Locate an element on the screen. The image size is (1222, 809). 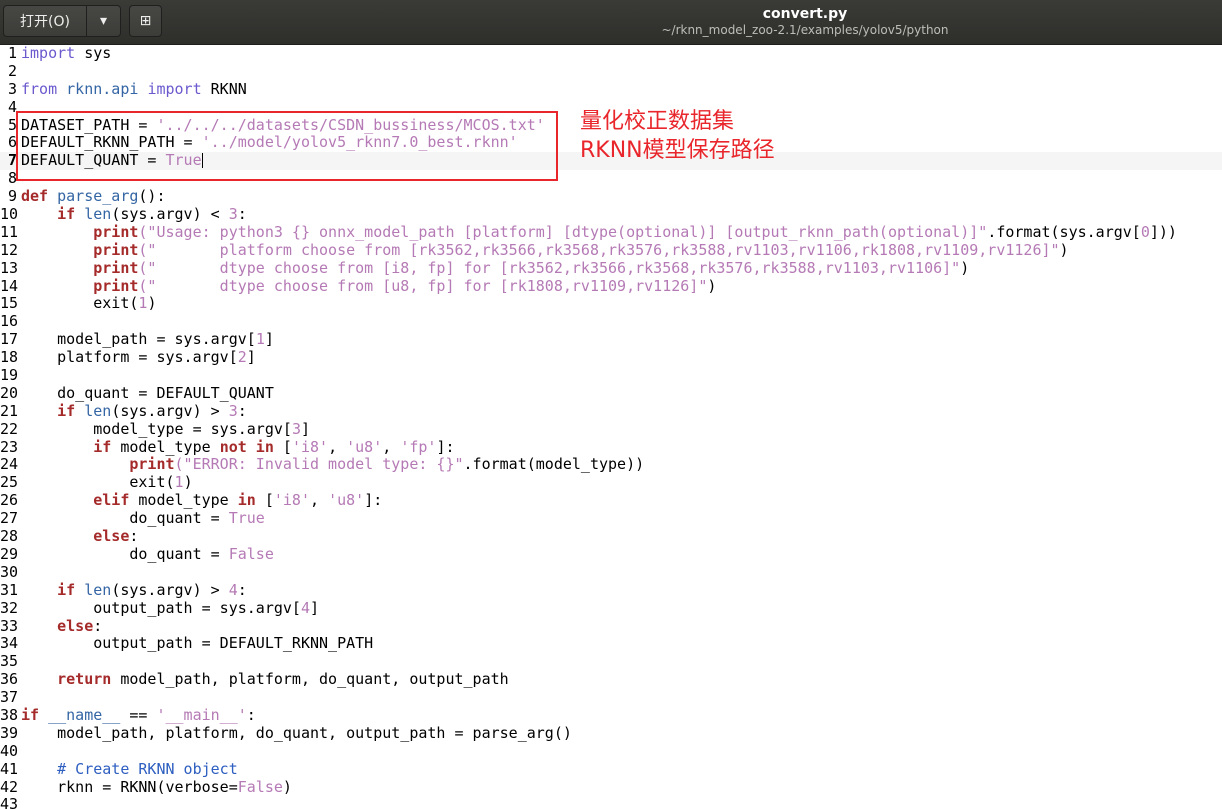
code-line: 28 else: is located at coordinates (611, 536).